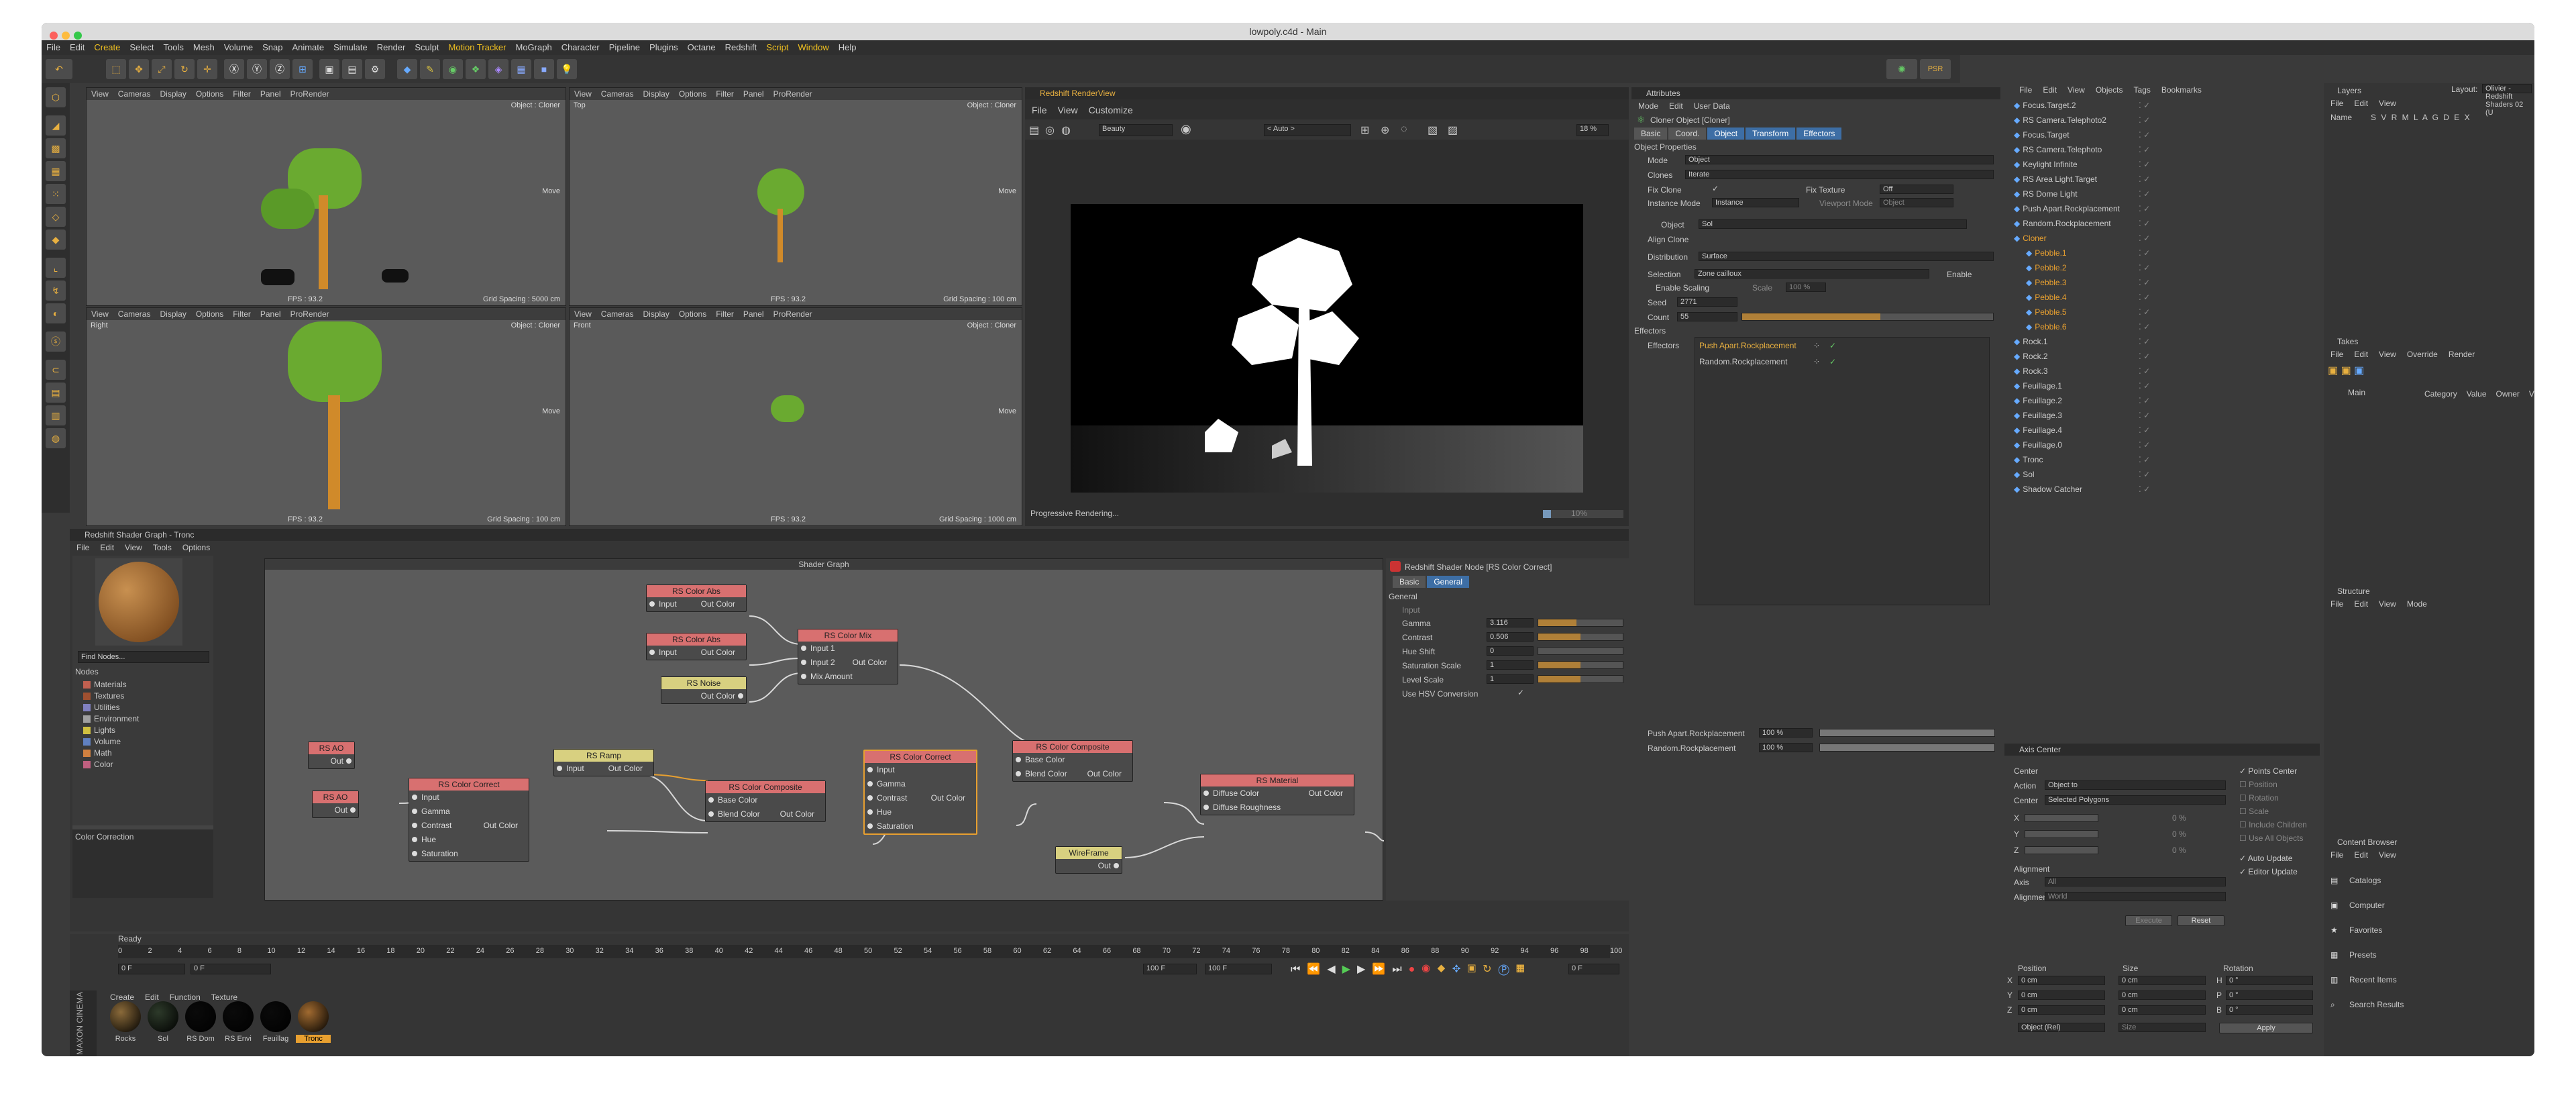  I want to click on shader-menu-view: View, so click(133, 548).